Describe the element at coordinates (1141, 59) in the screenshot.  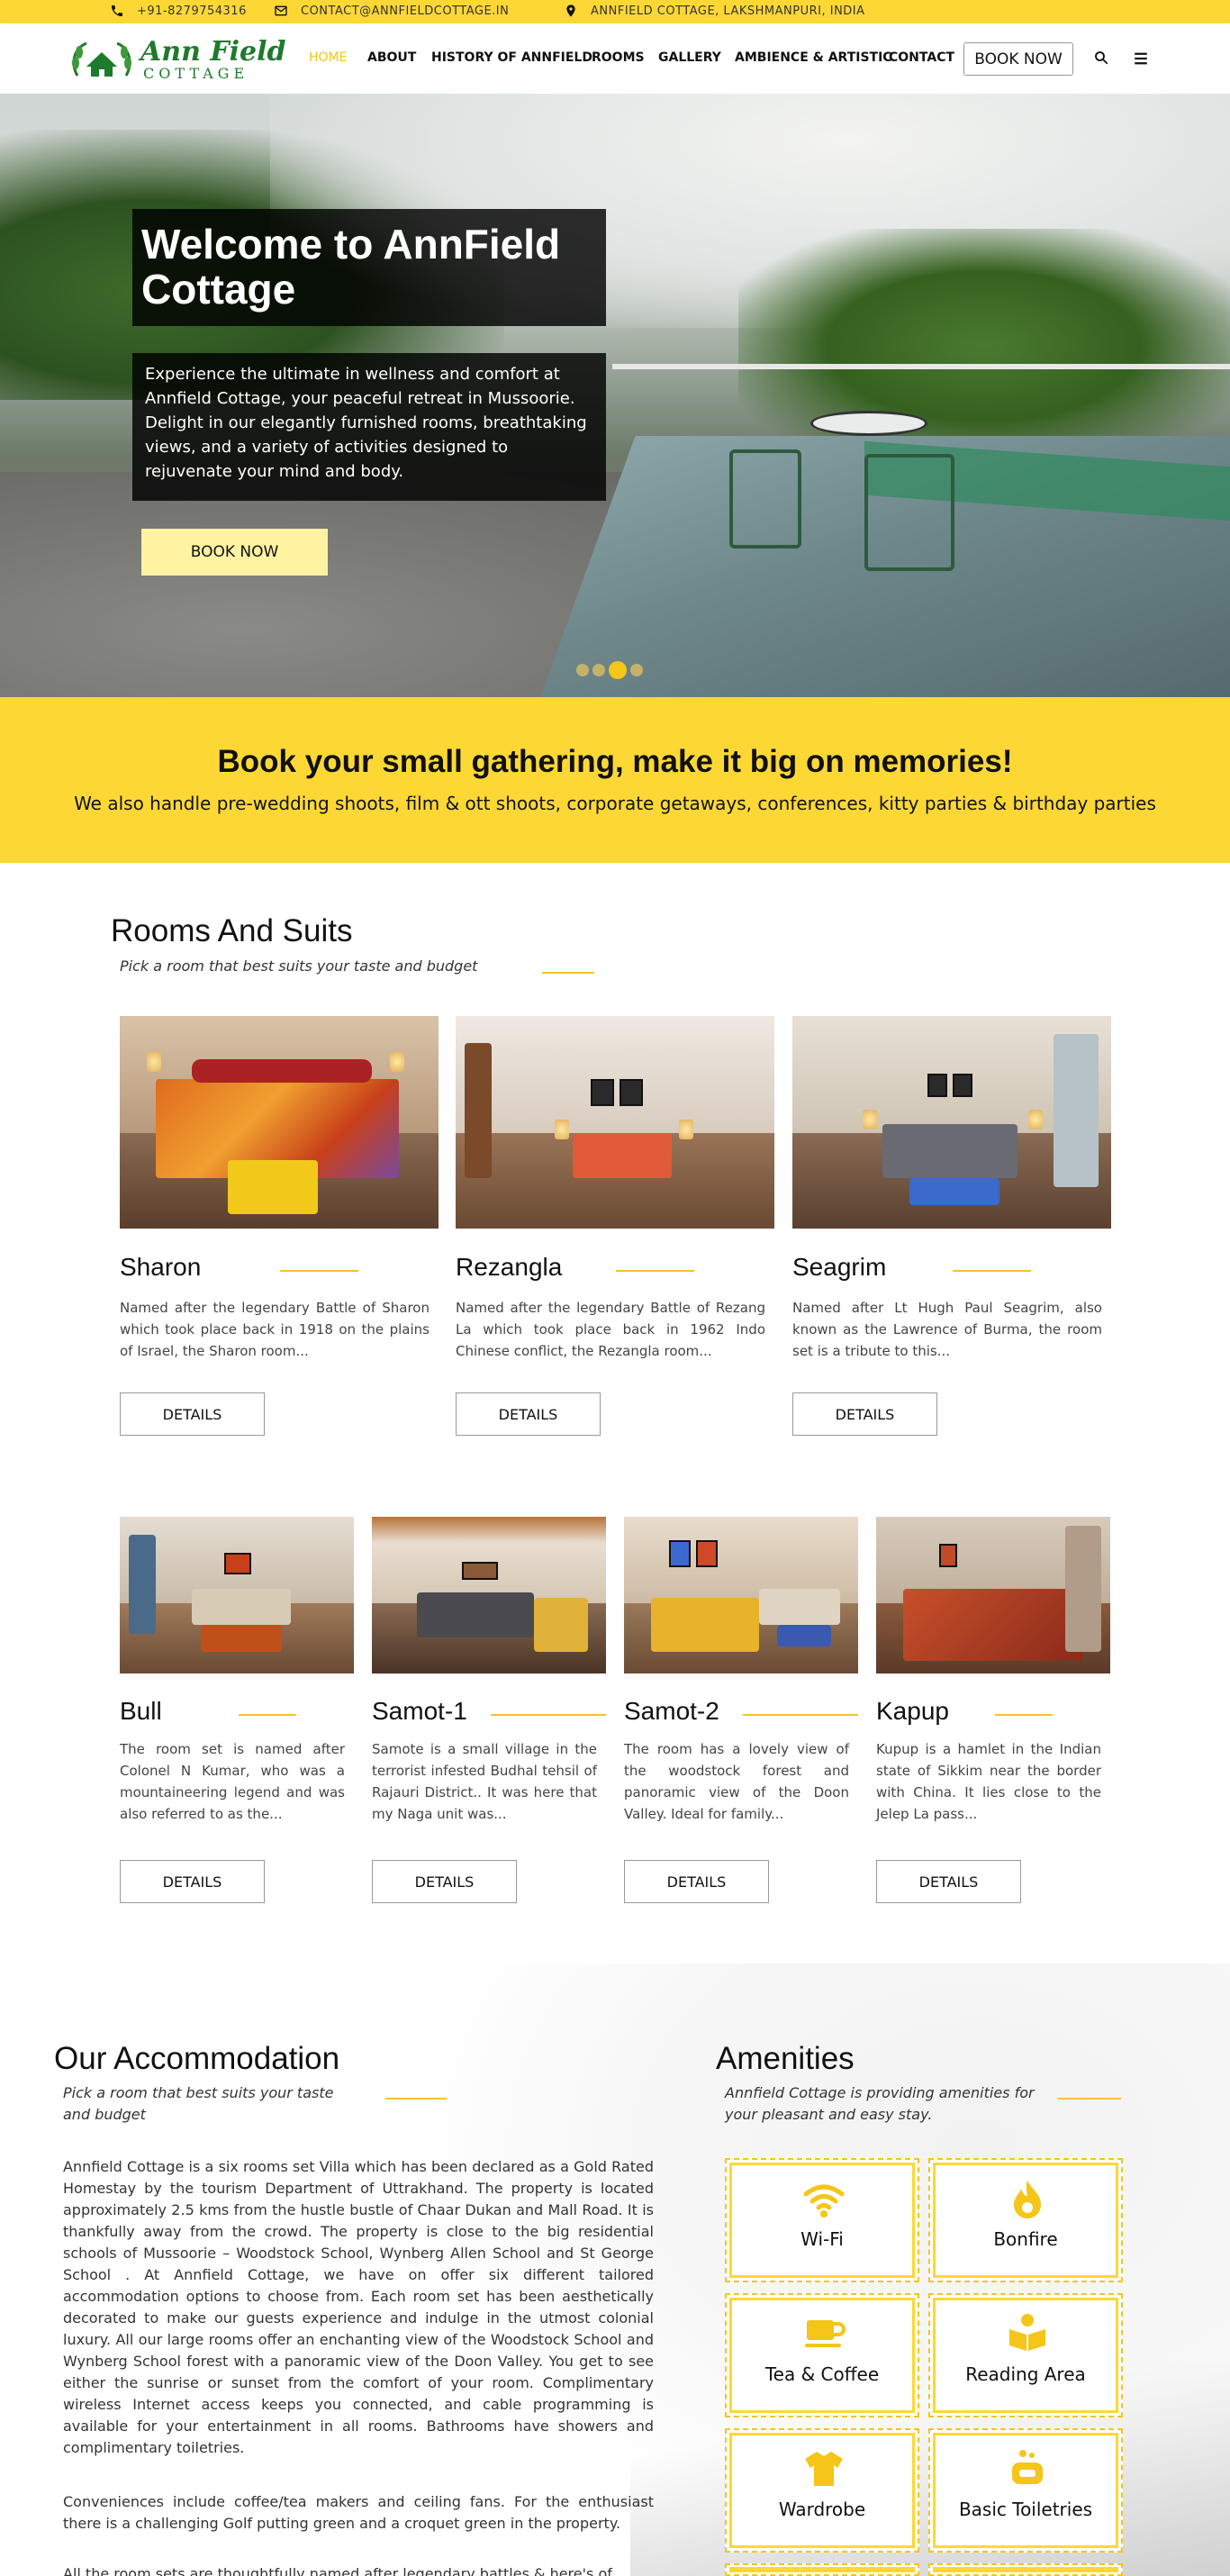
I see `hamburger-menu-icon` at that location.